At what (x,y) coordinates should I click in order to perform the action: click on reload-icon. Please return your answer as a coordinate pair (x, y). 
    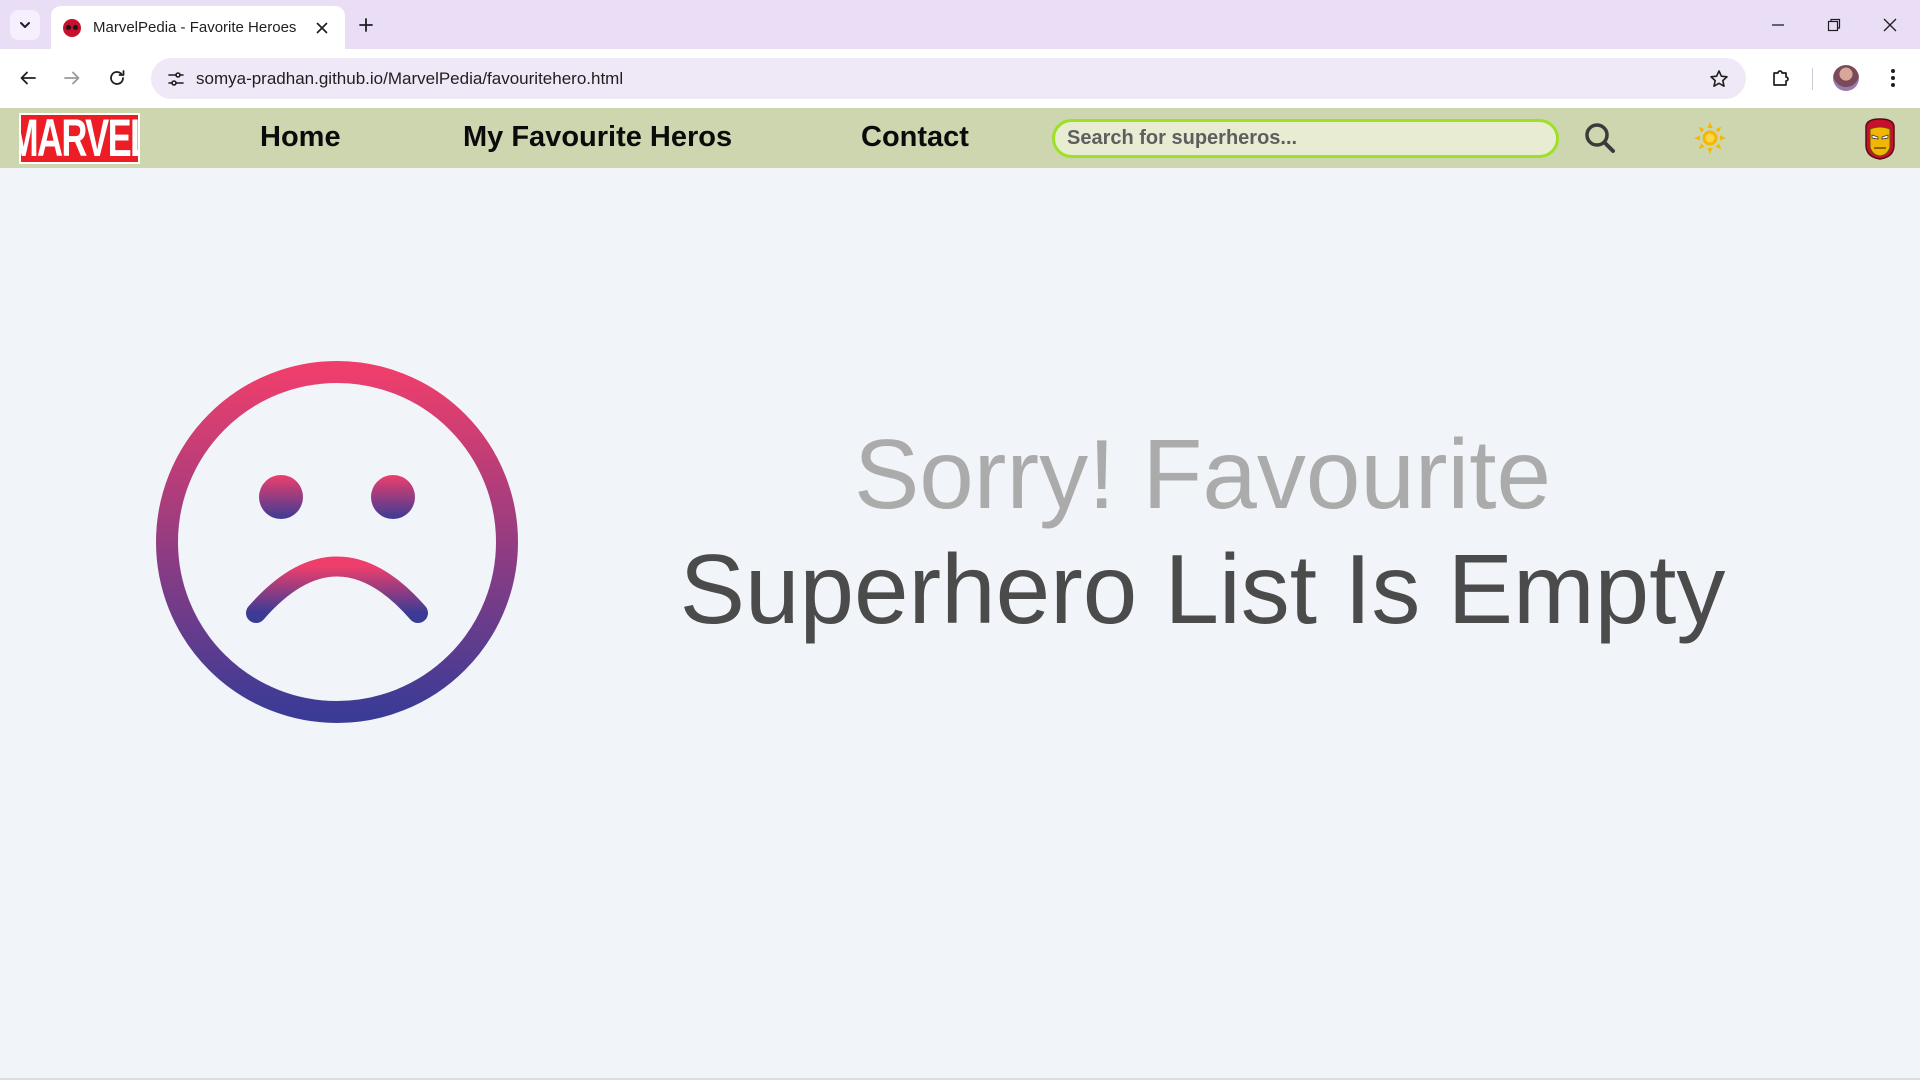
    Looking at the image, I should click on (117, 77).